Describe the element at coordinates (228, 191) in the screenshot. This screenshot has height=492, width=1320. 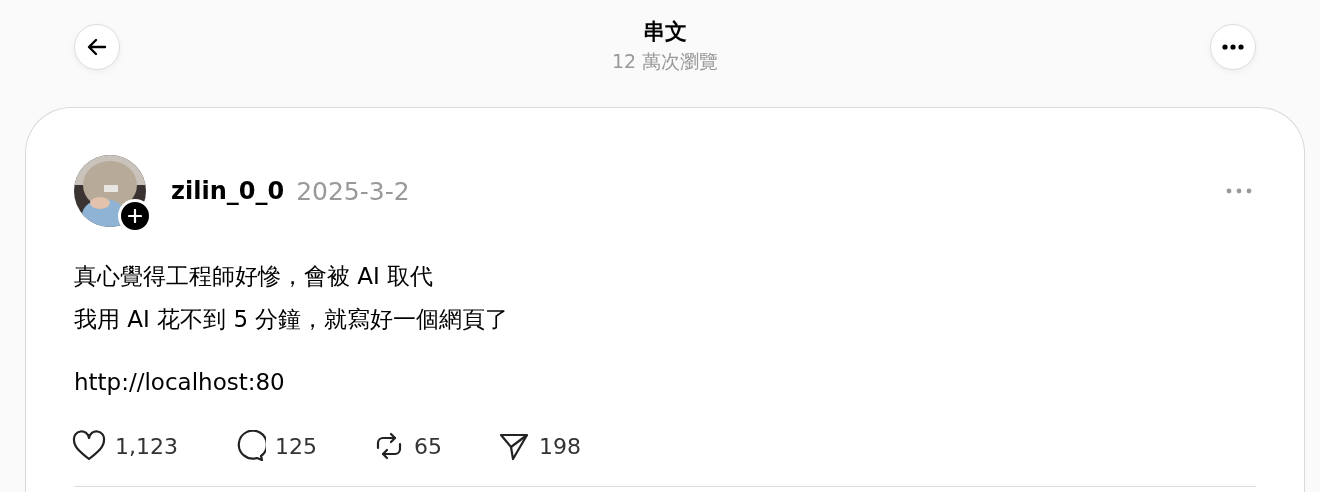
I see `username-link: zilin_0_0` at that location.